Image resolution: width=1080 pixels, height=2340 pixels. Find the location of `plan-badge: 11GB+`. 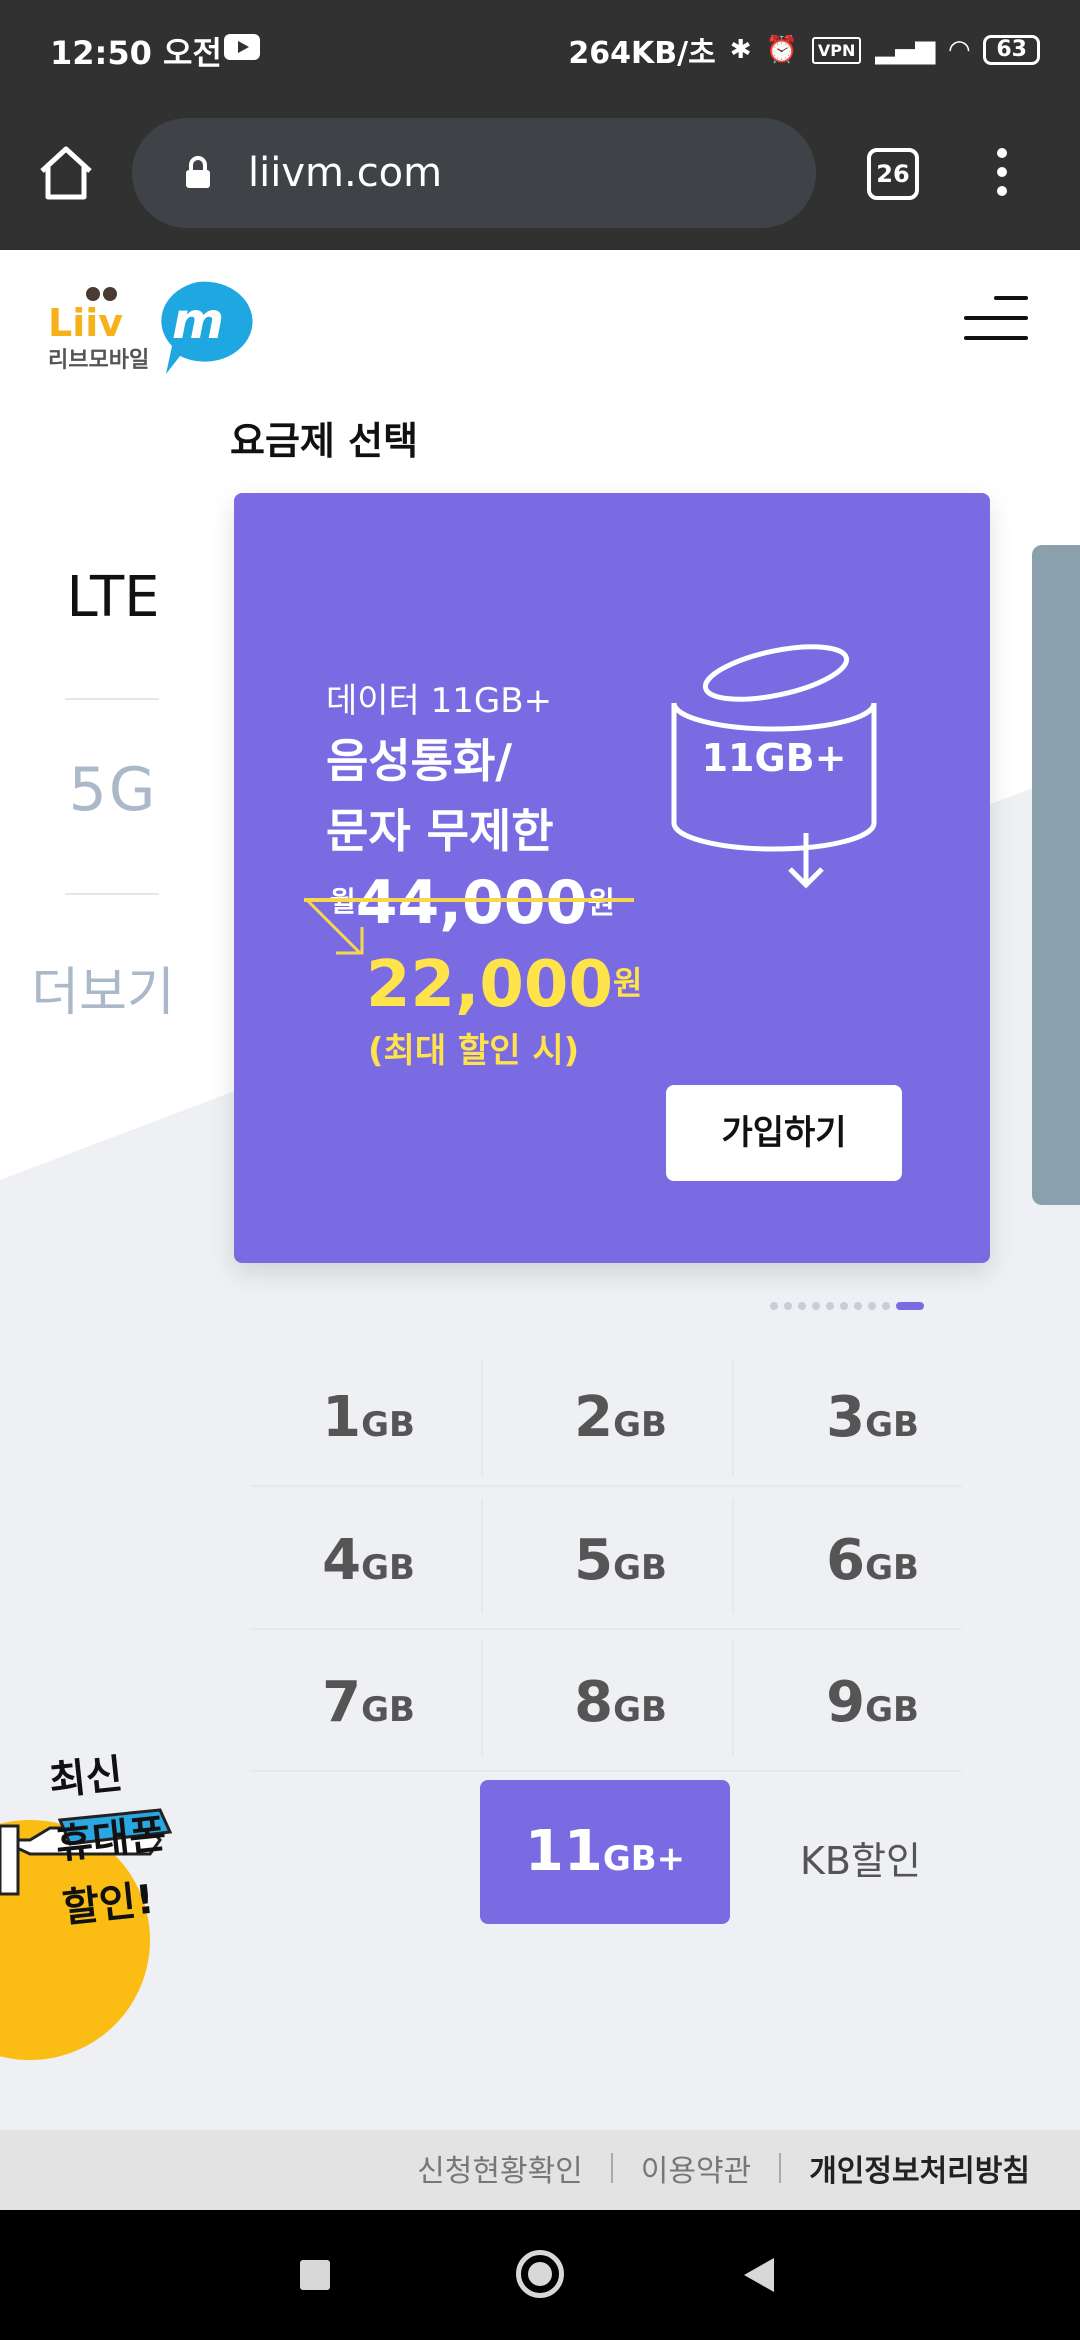

plan-badge: 11GB+ is located at coordinates (774, 758).